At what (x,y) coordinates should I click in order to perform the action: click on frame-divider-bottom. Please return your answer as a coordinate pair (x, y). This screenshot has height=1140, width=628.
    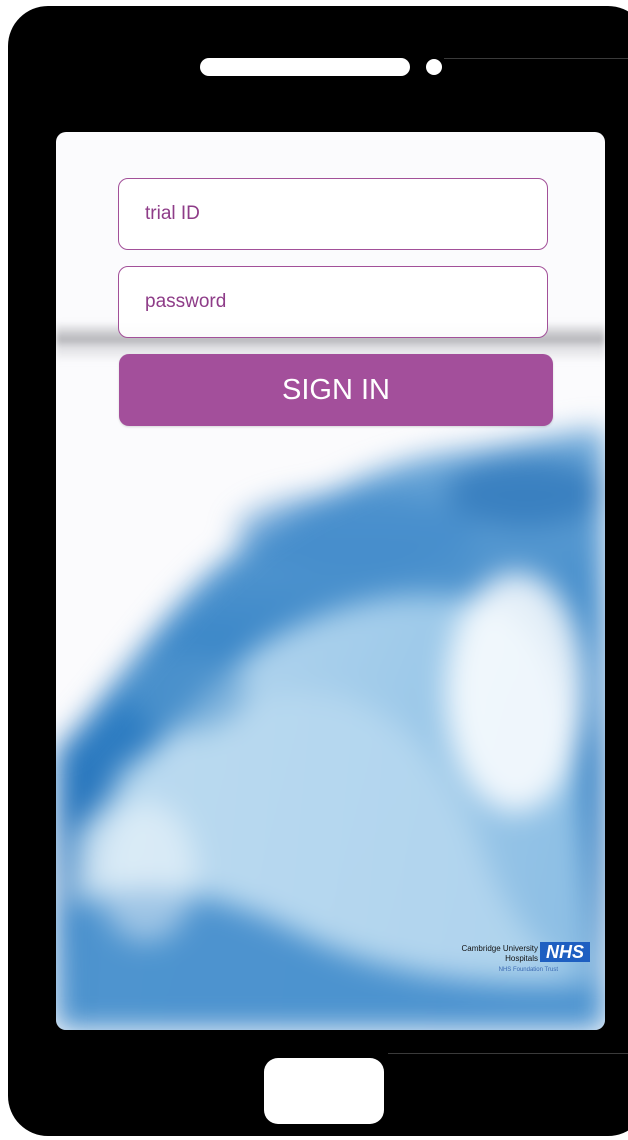
    Looking at the image, I should click on (508, 1053).